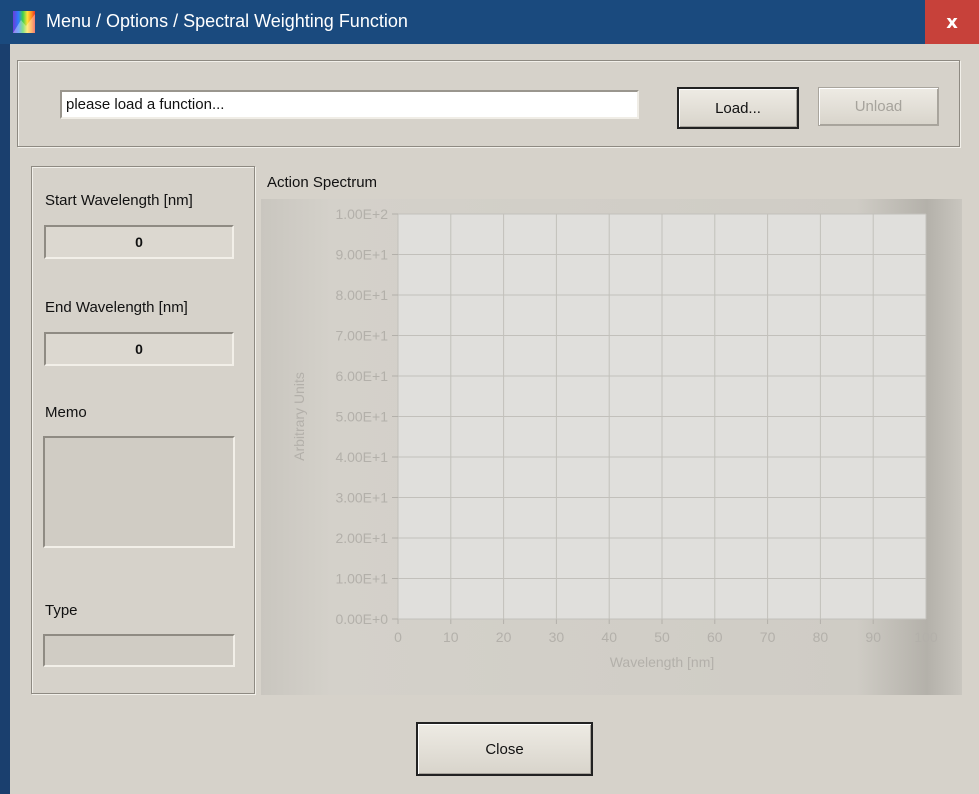  Describe the element at coordinates (662, 637) in the screenshot. I see `x-tick-label: 50` at that location.